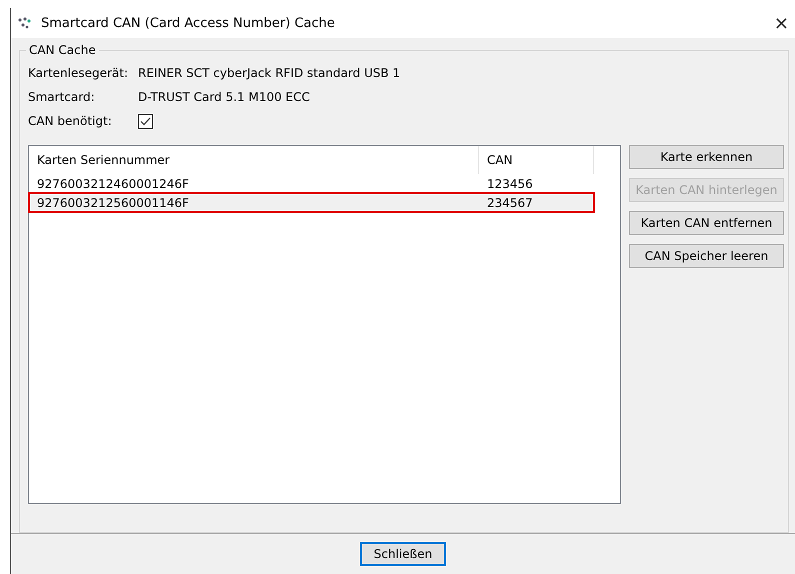 The height and width of the screenshot is (574, 795). What do you see at coordinates (62, 50) in the screenshot?
I see `group-title: CAN Cache` at bounding box center [62, 50].